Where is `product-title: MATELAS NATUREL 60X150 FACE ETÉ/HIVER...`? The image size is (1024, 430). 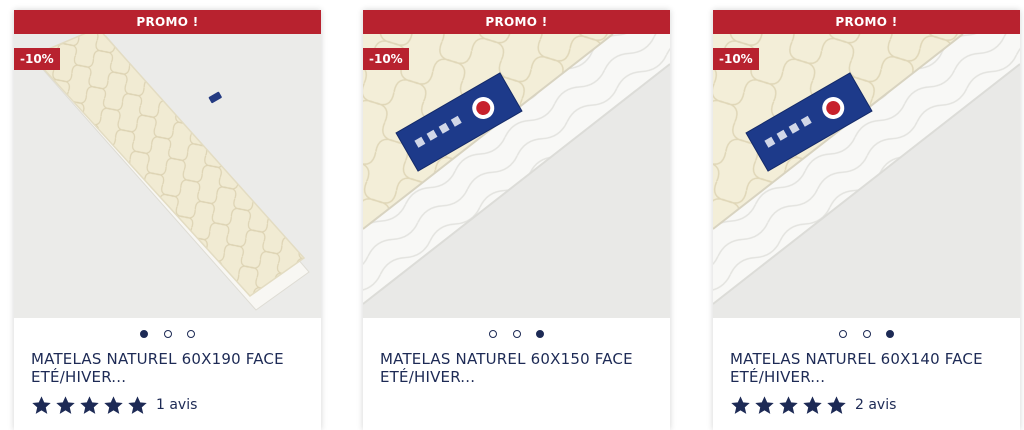
product-title: MATELAS NATUREL 60X150 FACE ETÉ/HIVER... is located at coordinates (519, 368).